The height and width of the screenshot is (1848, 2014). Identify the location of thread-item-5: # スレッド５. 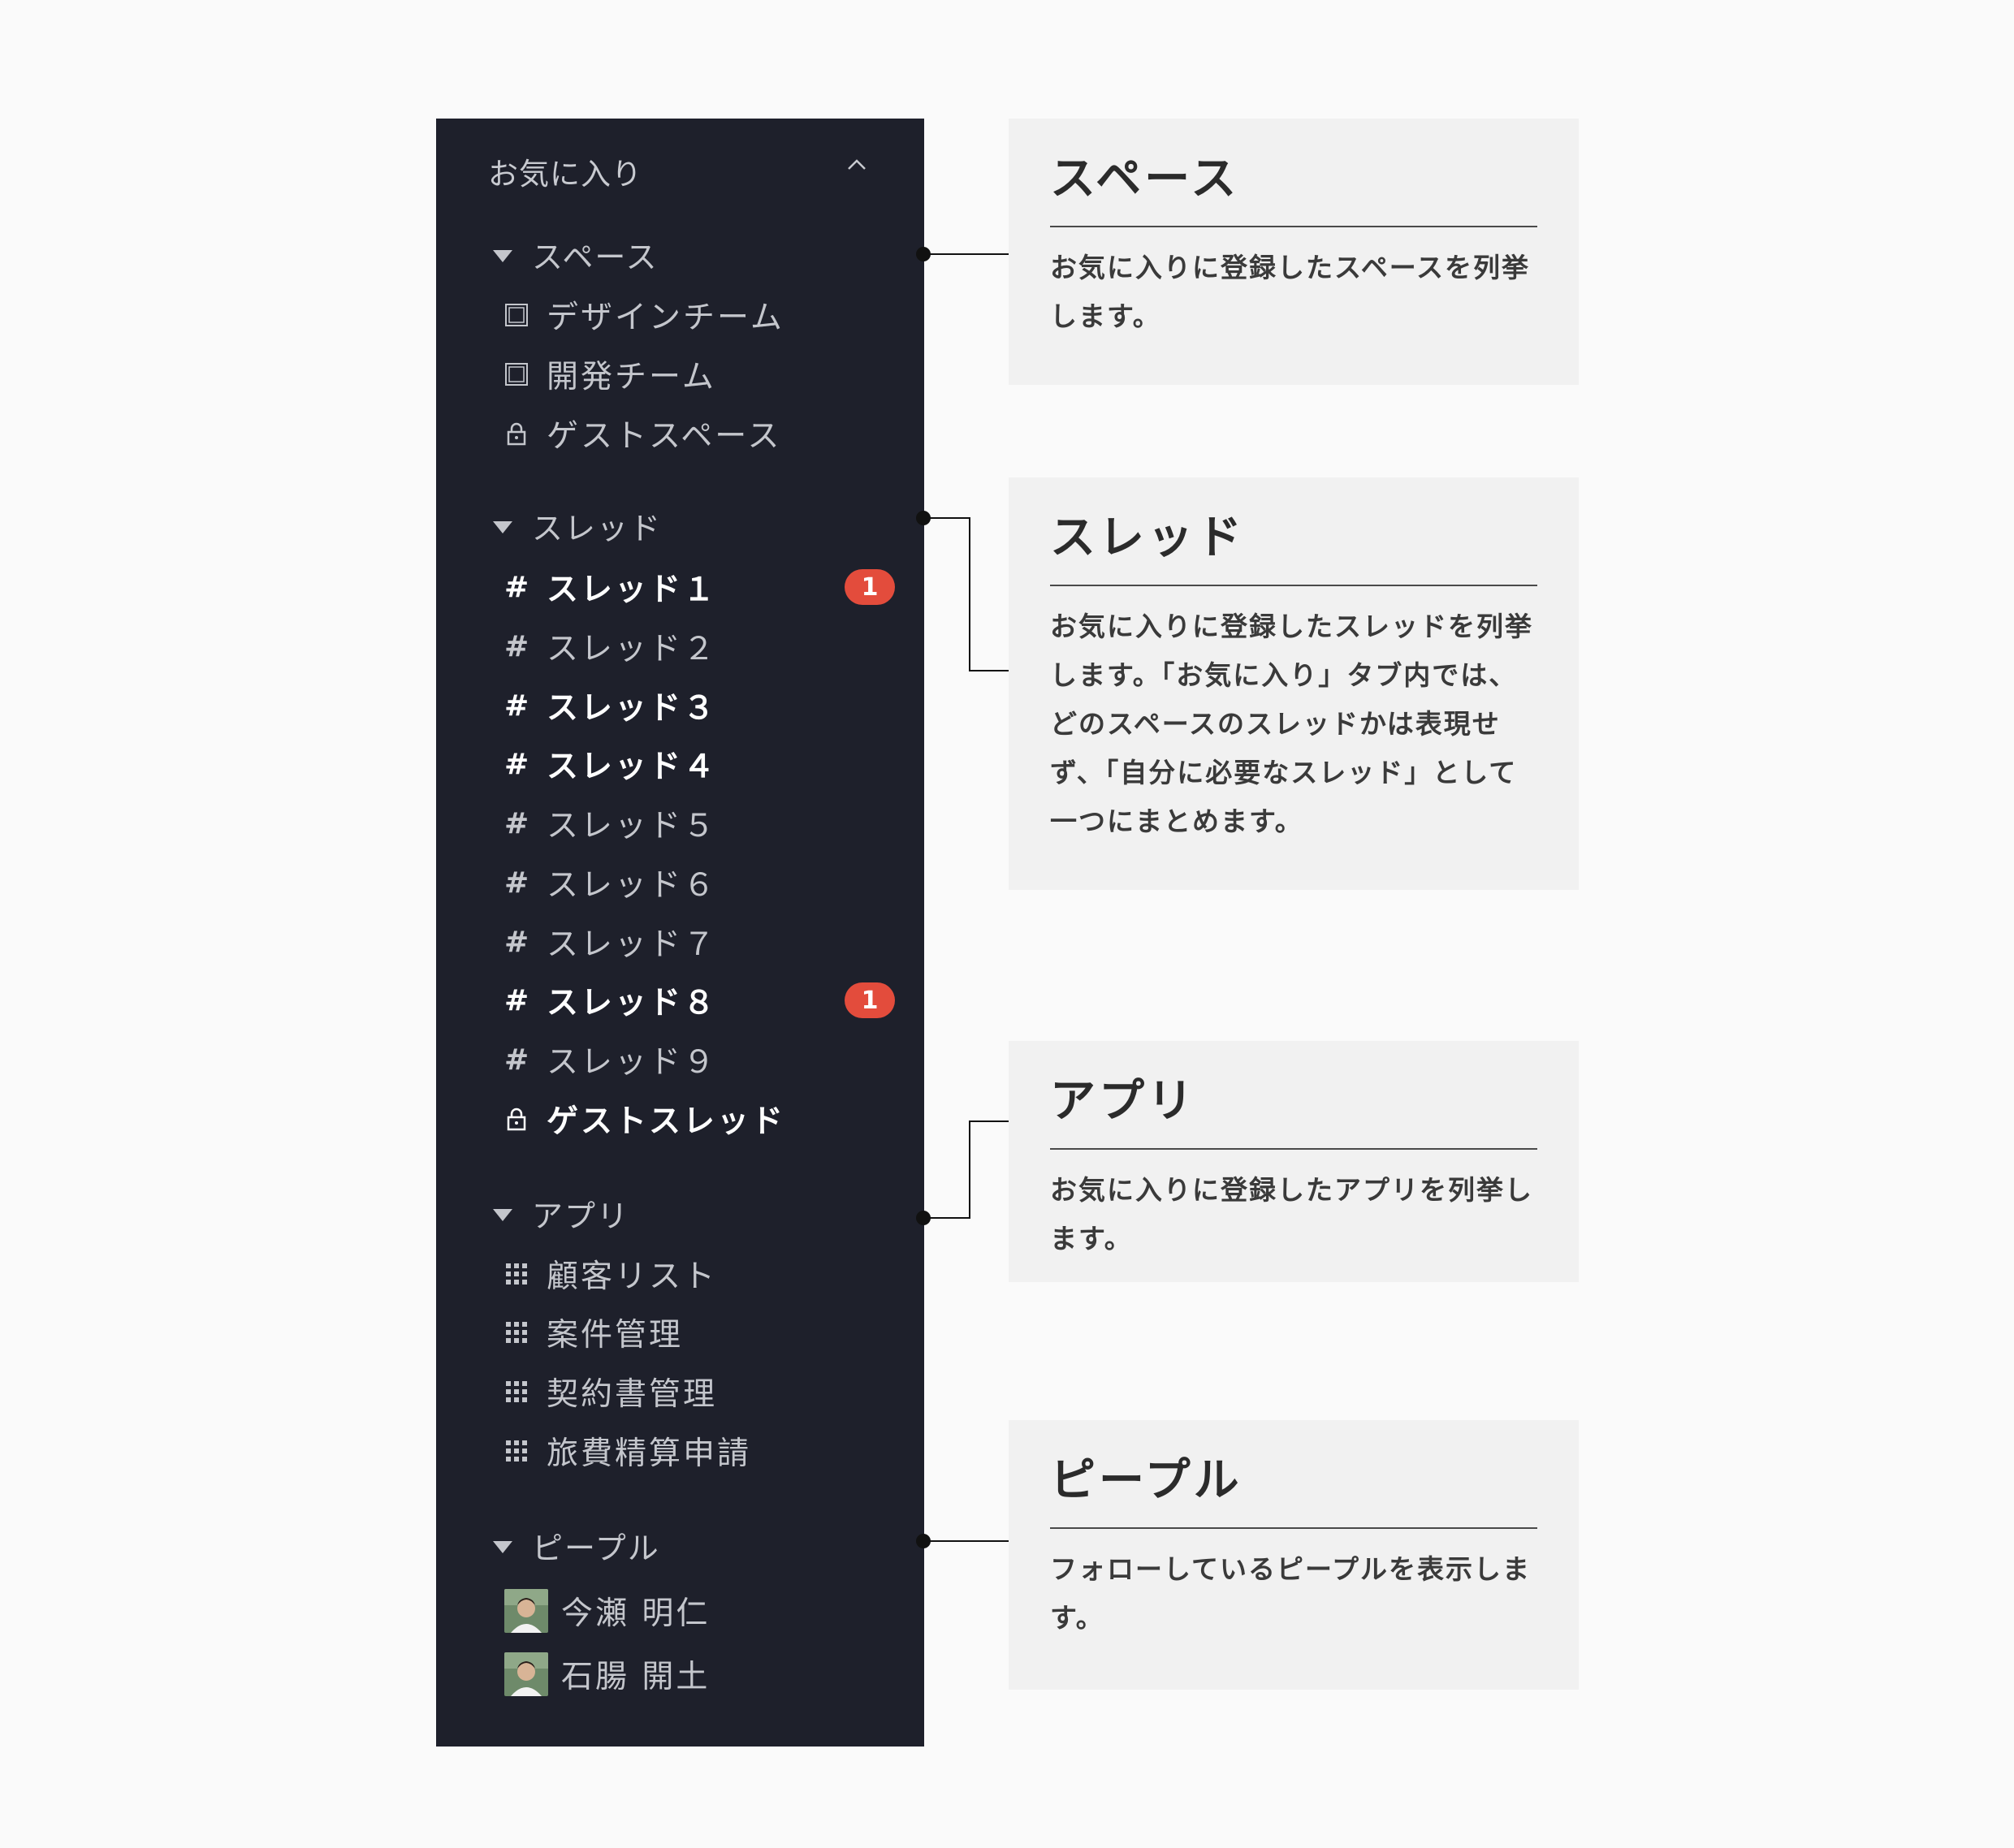
(610, 823).